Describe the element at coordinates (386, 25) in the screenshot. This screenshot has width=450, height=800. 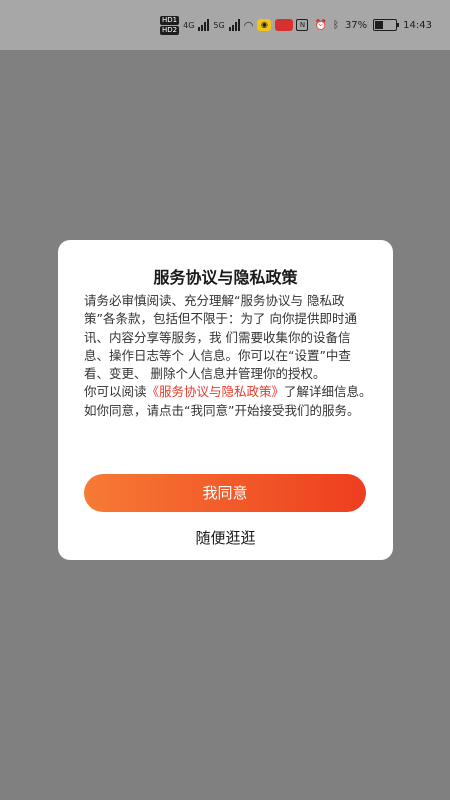
I see `battery-icon` at that location.